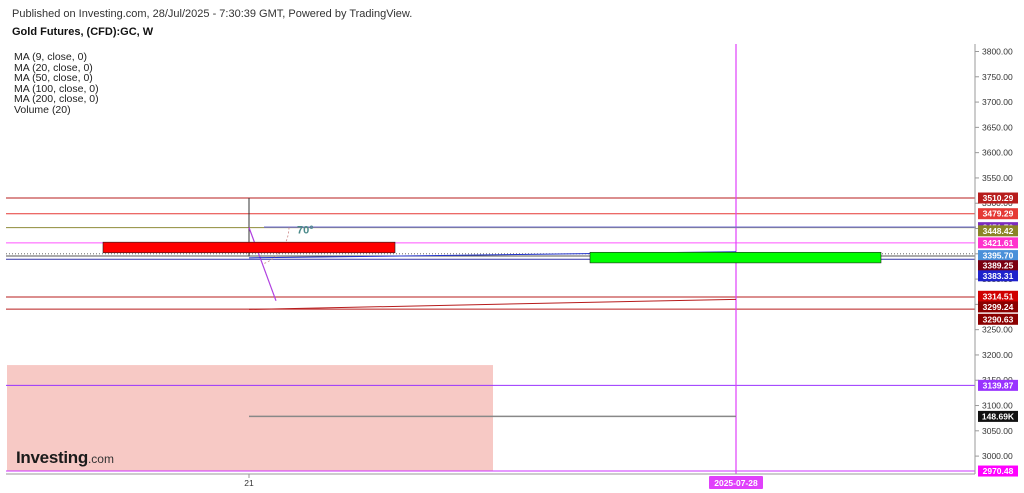 The width and height of the screenshot is (1024, 493). I want to click on price-tag-label: 3314.51, so click(998, 296).